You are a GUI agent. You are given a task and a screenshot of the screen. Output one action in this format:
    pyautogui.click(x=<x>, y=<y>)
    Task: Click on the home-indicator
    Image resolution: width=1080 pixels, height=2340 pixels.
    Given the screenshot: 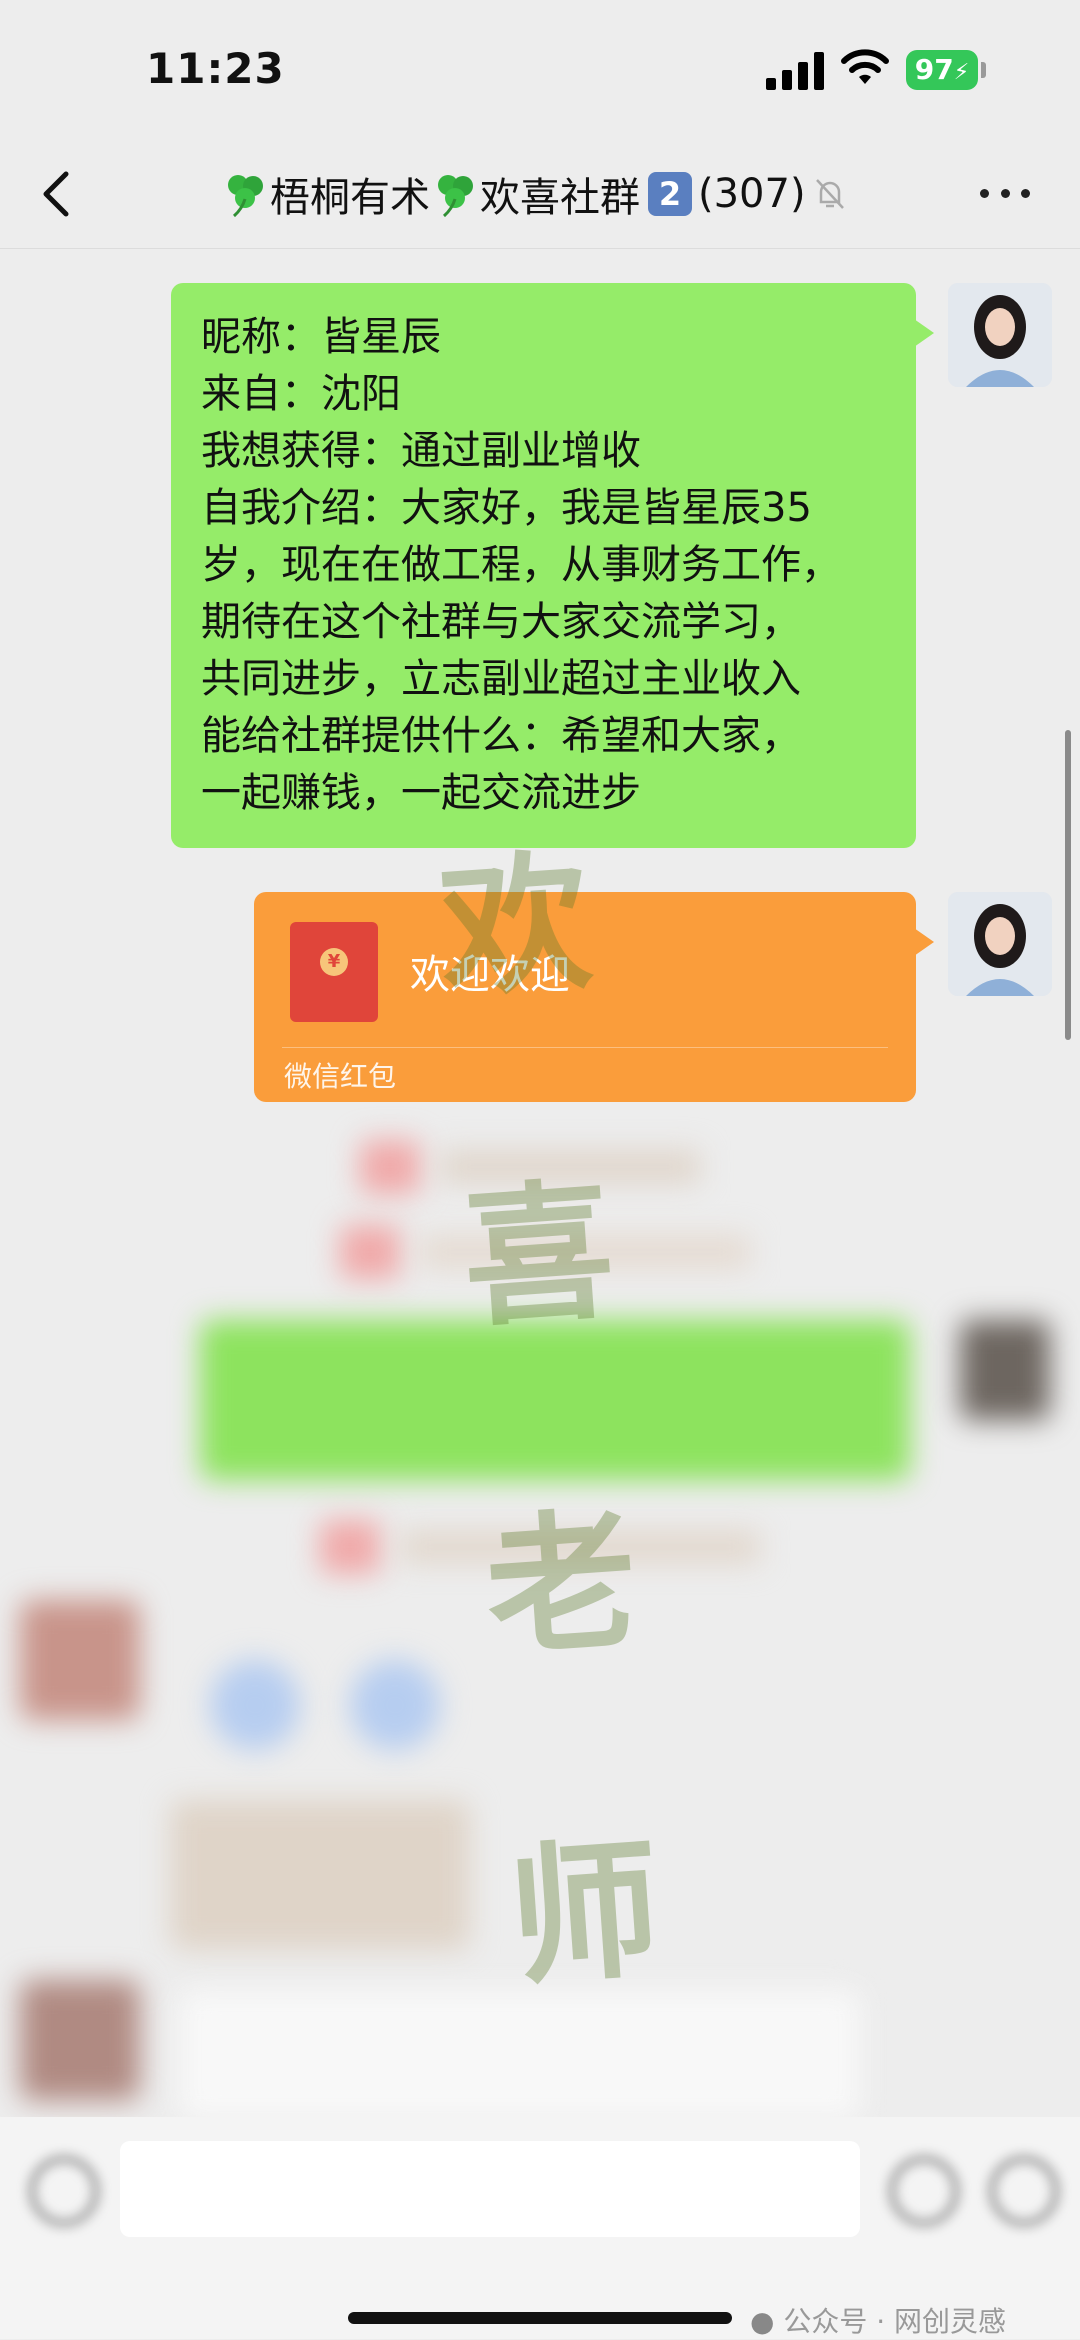 What is the action you would take?
    pyautogui.click(x=540, y=2318)
    